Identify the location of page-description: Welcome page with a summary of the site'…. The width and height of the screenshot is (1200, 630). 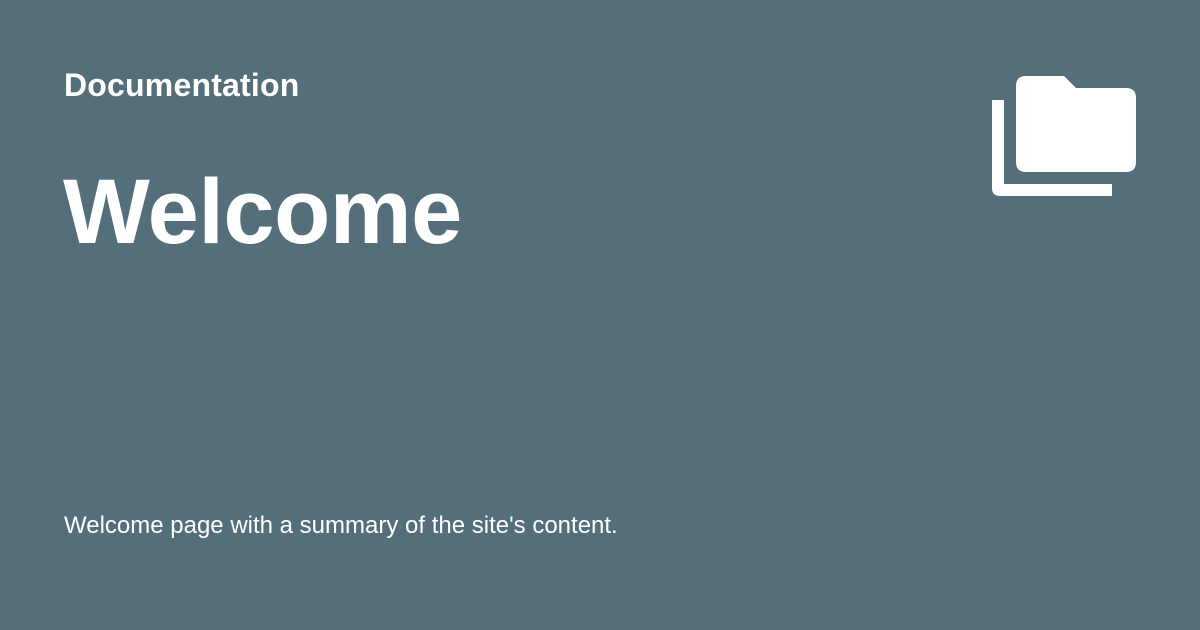
(341, 525).